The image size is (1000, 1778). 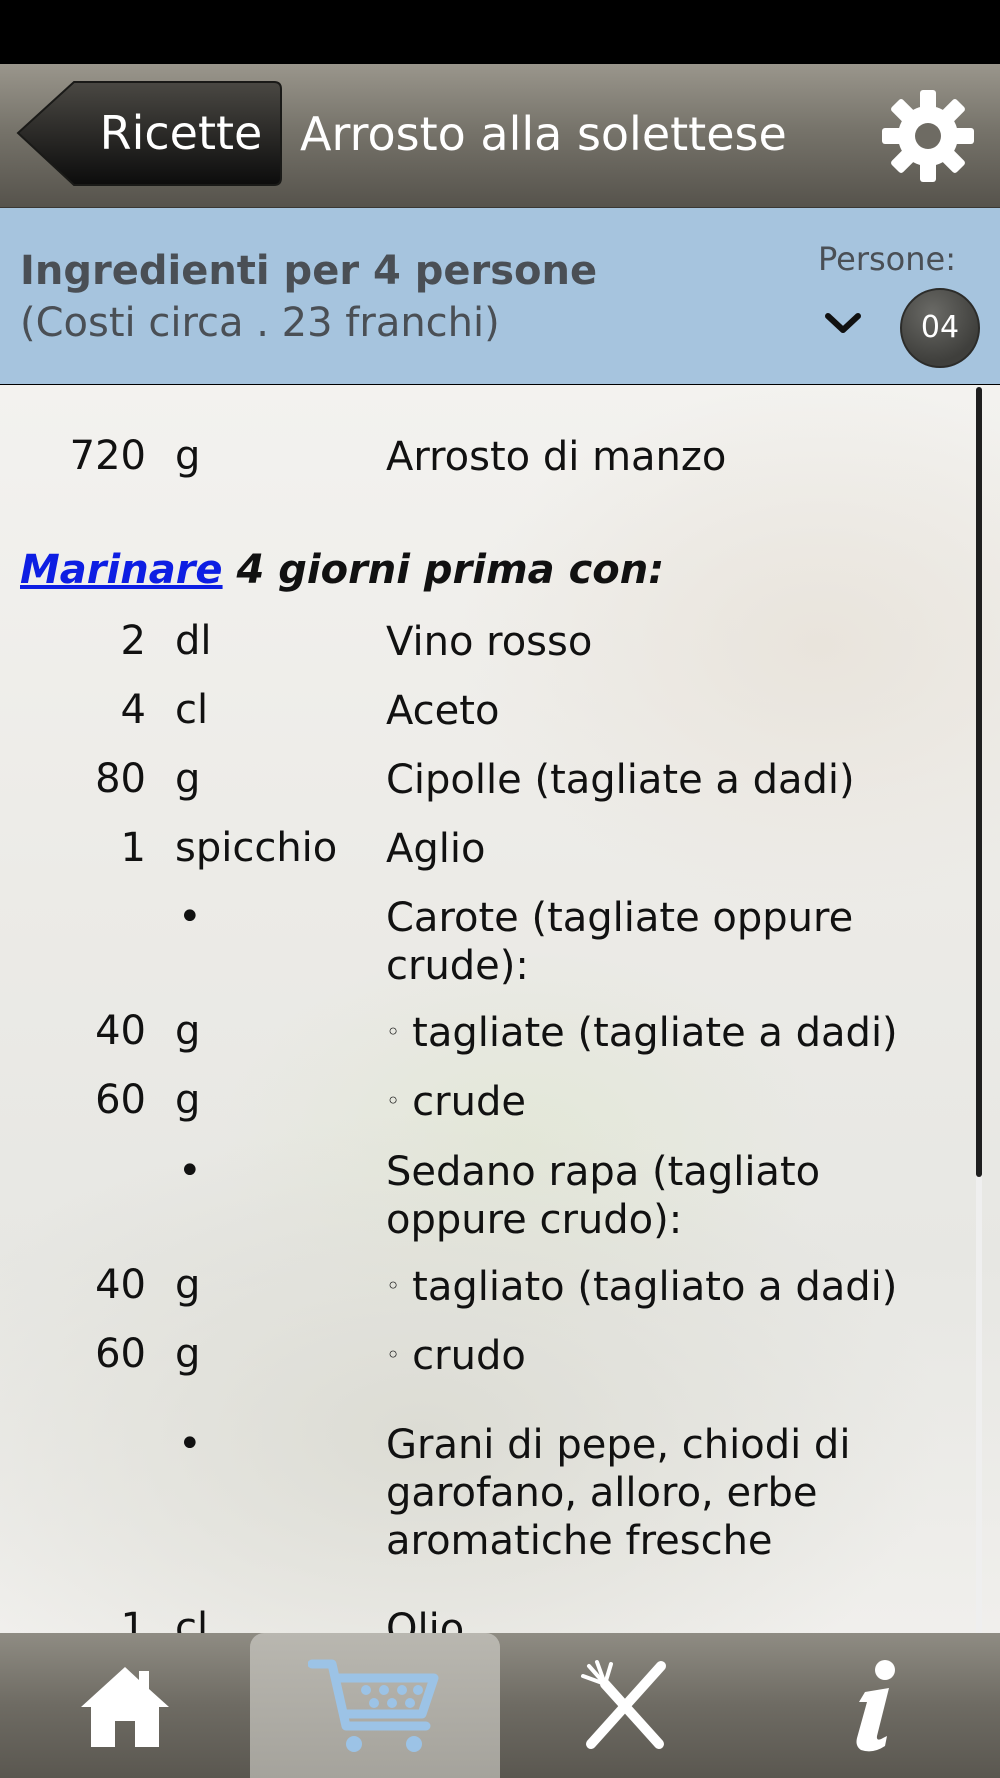 I want to click on persons-selector: 04, so click(x=940, y=328).